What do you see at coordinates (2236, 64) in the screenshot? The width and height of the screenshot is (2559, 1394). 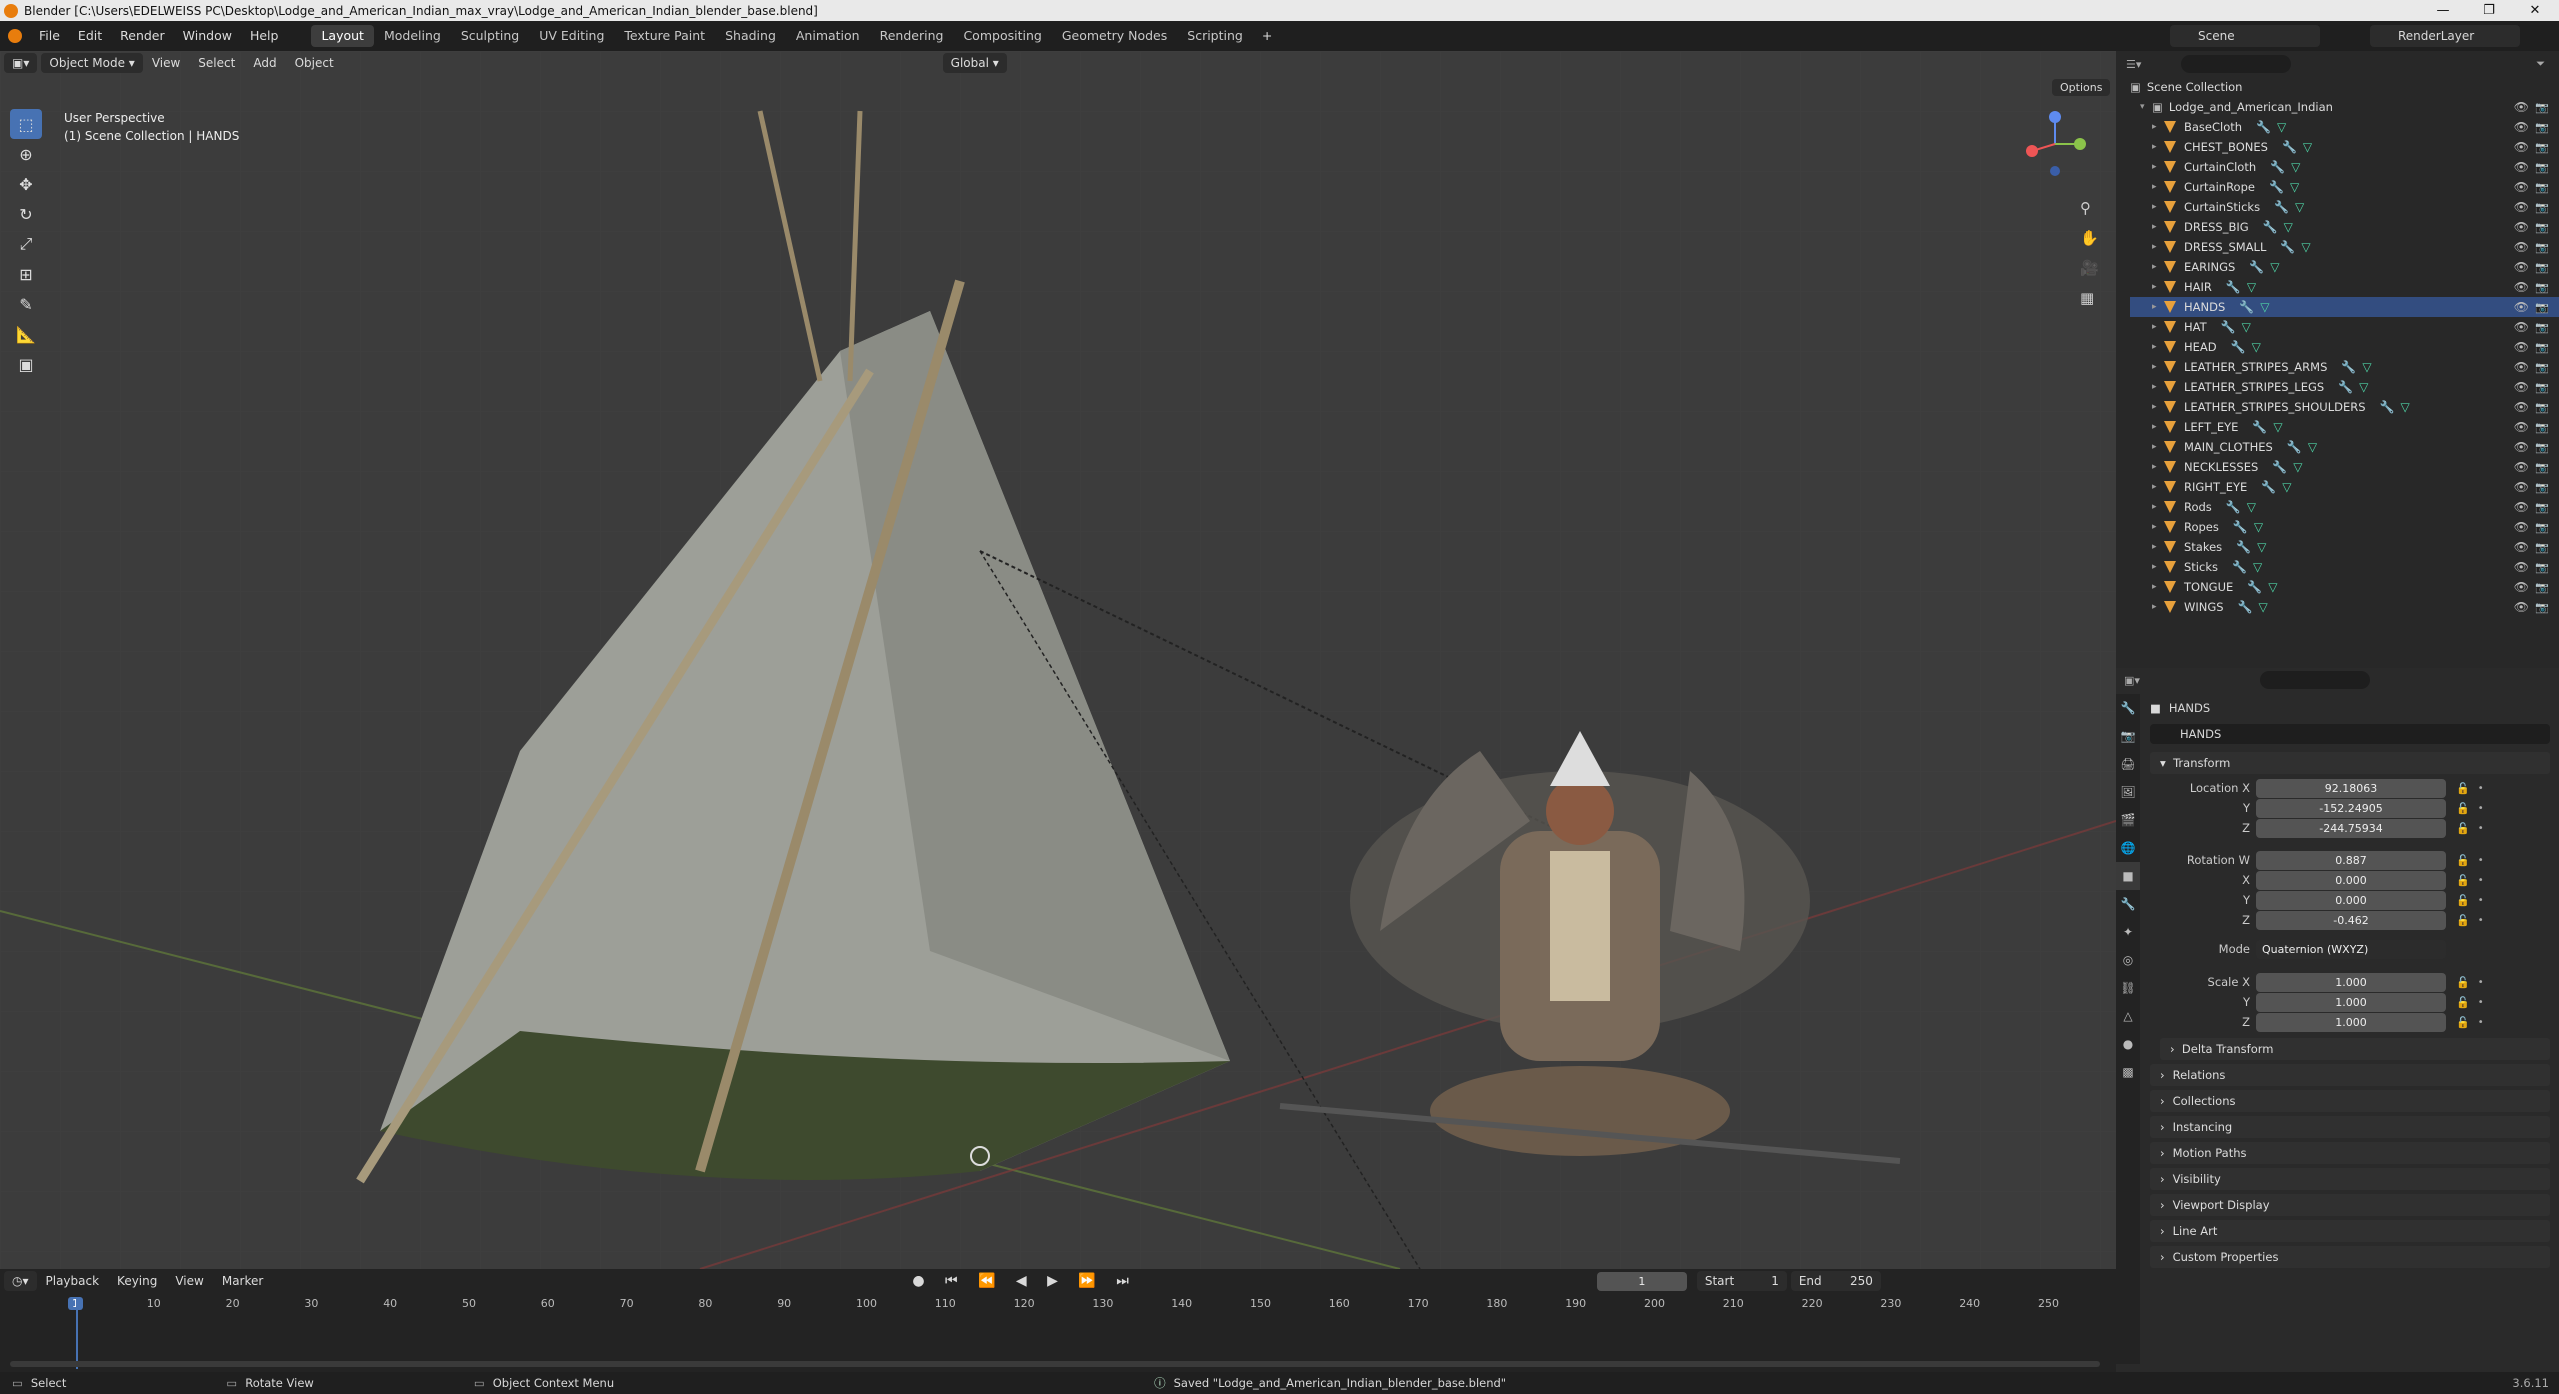 I see `outliner-search-input` at bounding box center [2236, 64].